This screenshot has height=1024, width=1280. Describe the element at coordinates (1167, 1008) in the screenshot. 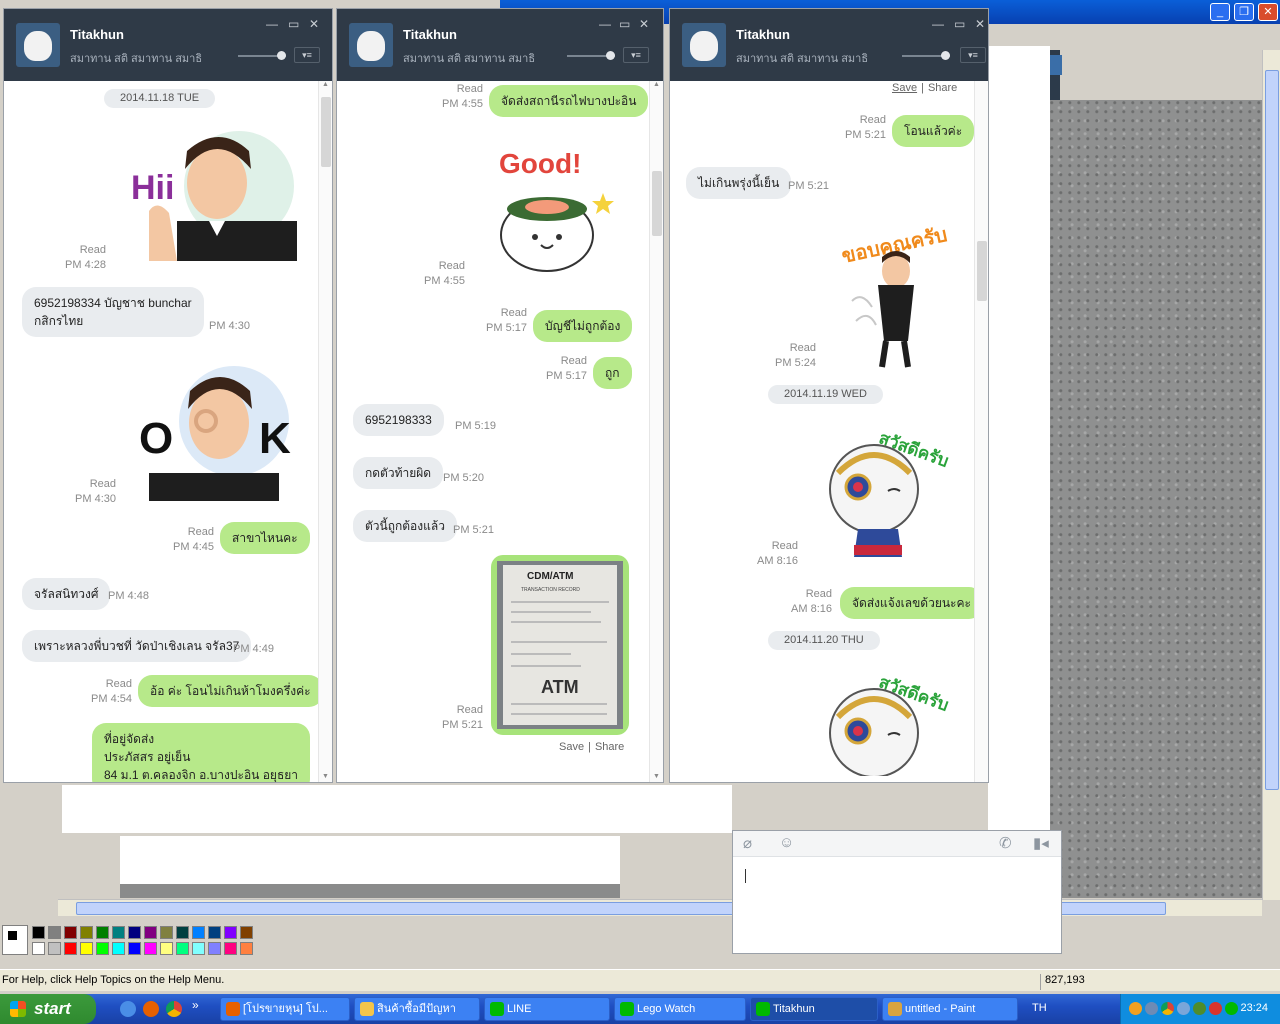

I see `chrome-tray-icon` at that location.